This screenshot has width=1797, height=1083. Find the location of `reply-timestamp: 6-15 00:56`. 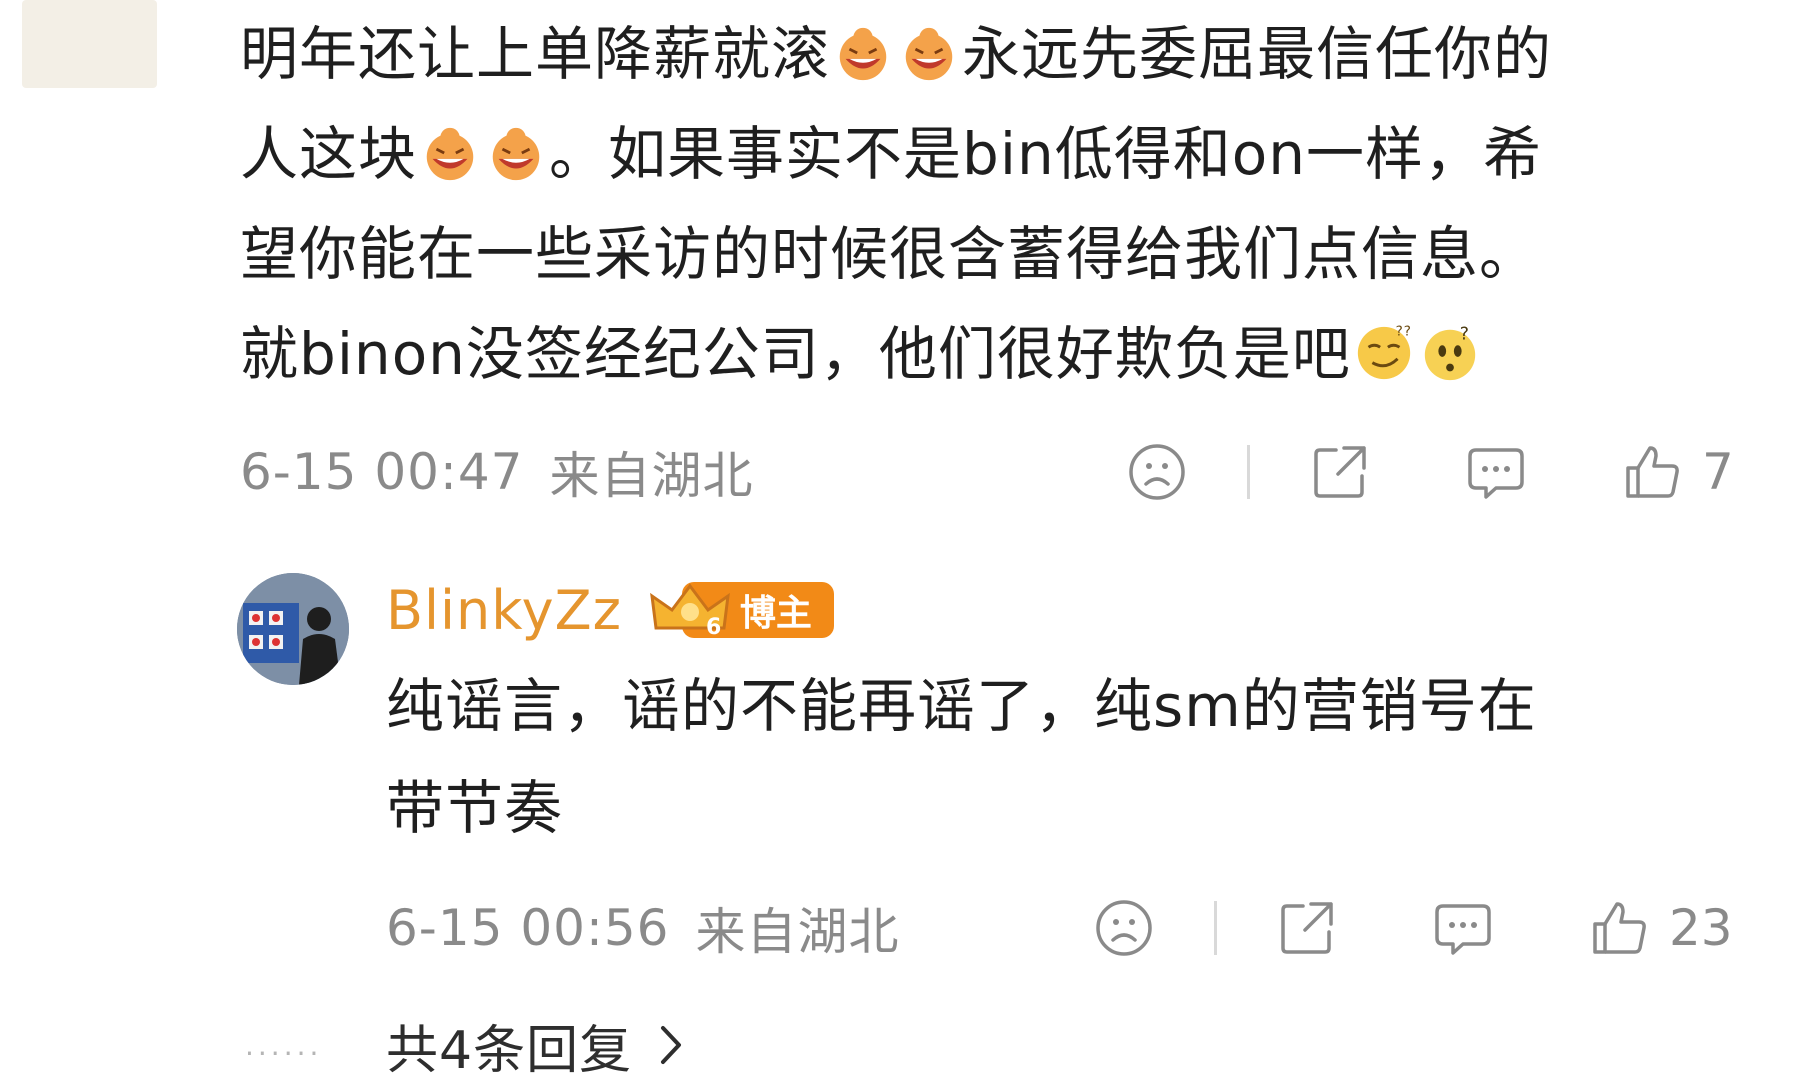

reply-timestamp: 6-15 00:56 is located at coordinates (528, 928).